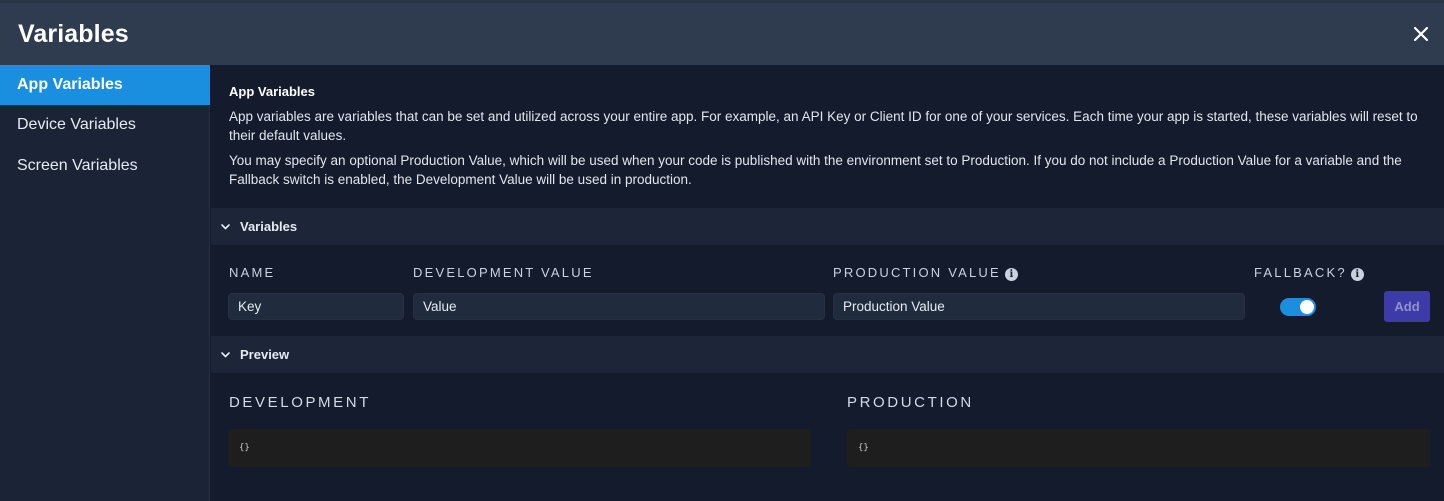  What do you see at coordinates (827, 226) in the screenshot?
I see `variables-section-header: Variables` at bounding box center [827, 226].